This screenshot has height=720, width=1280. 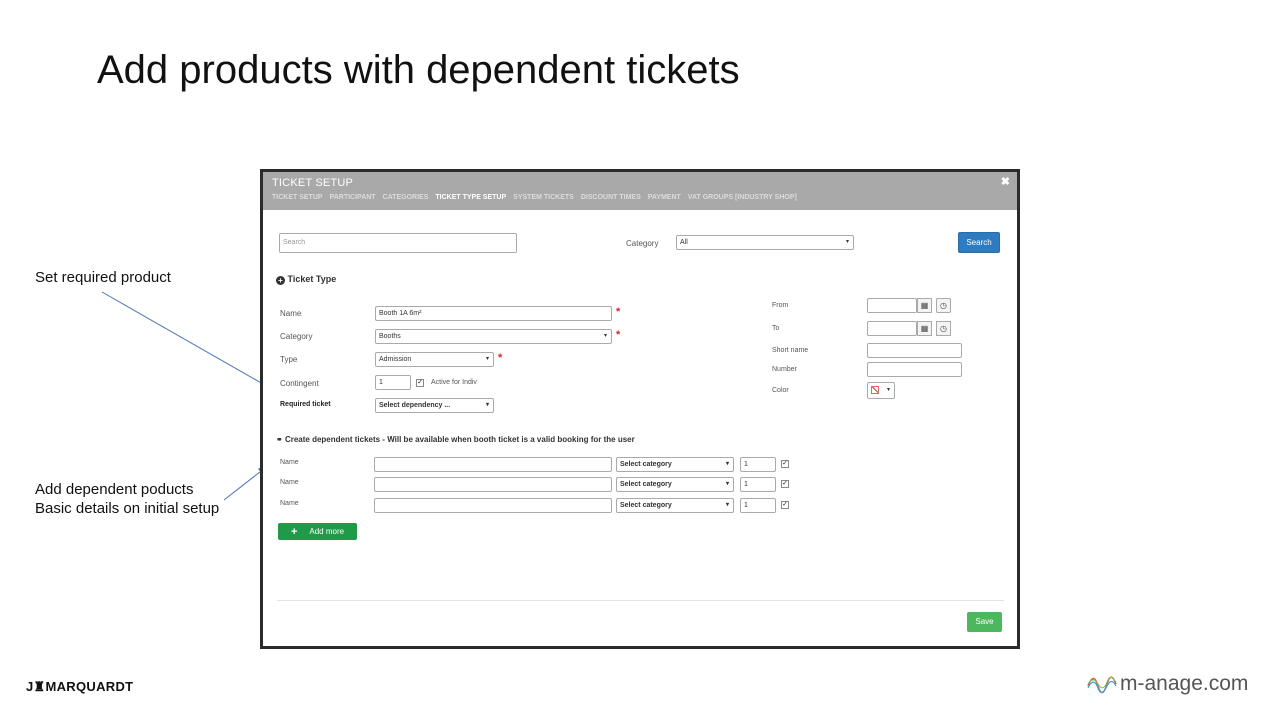 I want to click on add-more-button: + Add more, so click(x=317, y=531).